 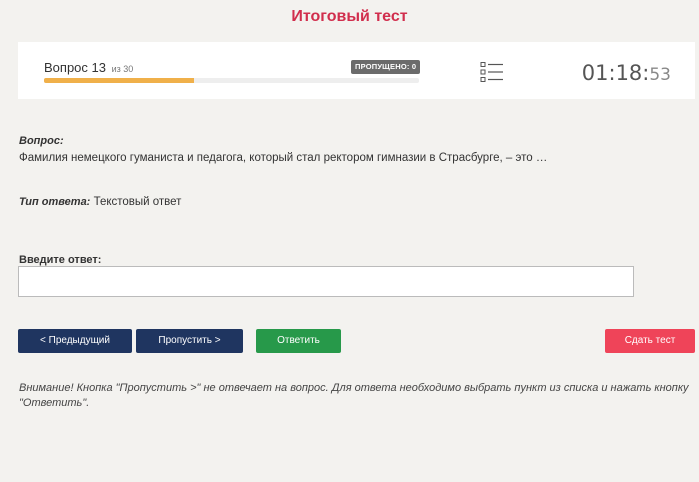 I want to click on answer-input, so click(x=326, y=281).